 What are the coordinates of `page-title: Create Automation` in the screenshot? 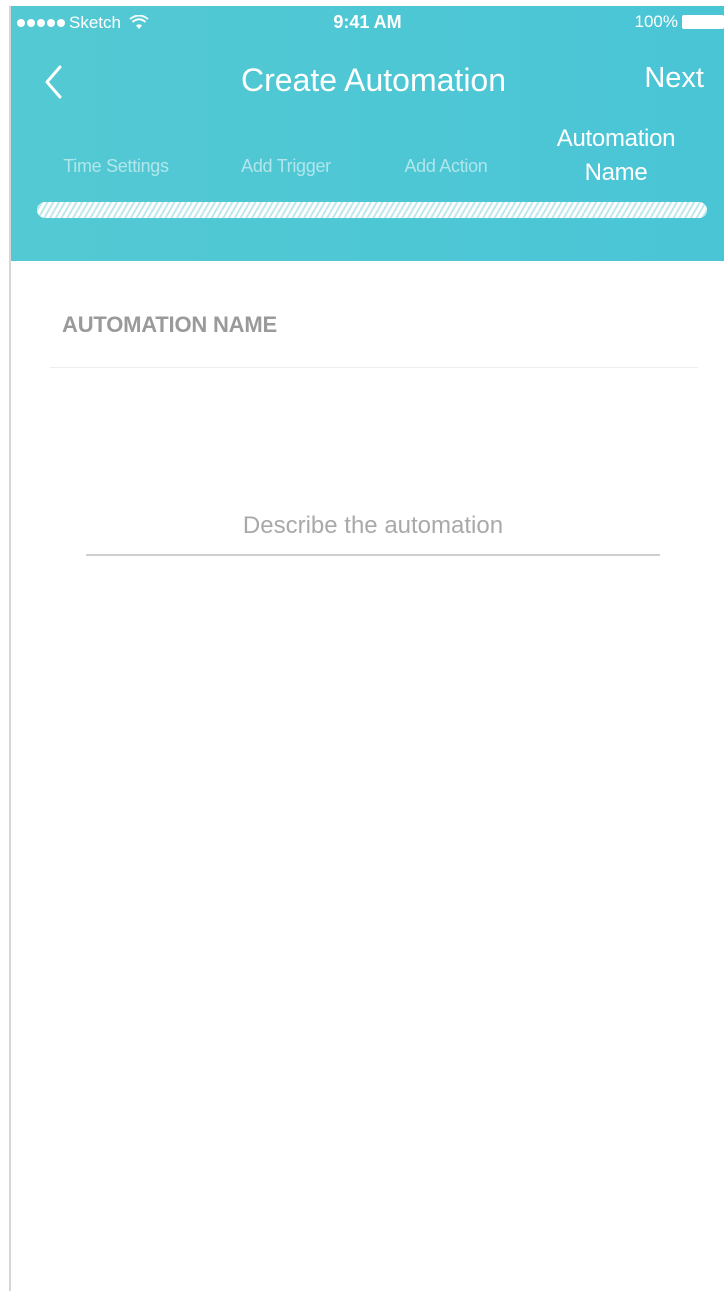 It's located at (373, 80).